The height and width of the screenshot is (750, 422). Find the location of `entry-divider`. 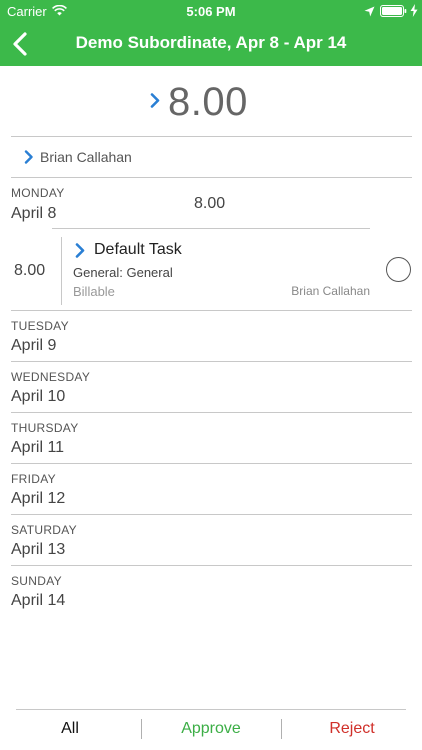

entry-divider is located at coordinates (61, 271).